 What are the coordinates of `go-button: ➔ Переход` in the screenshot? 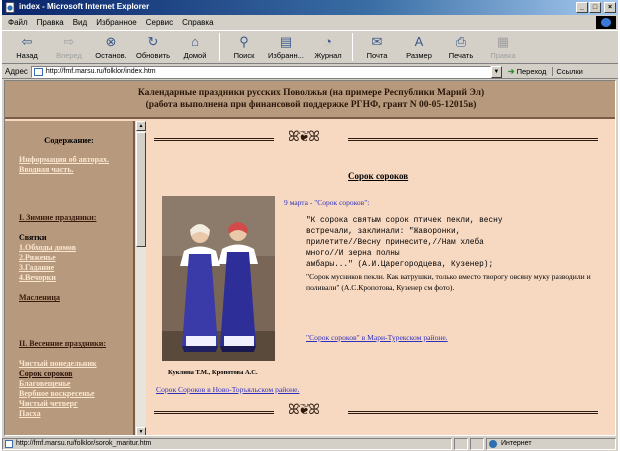 It's located at (527, 71).